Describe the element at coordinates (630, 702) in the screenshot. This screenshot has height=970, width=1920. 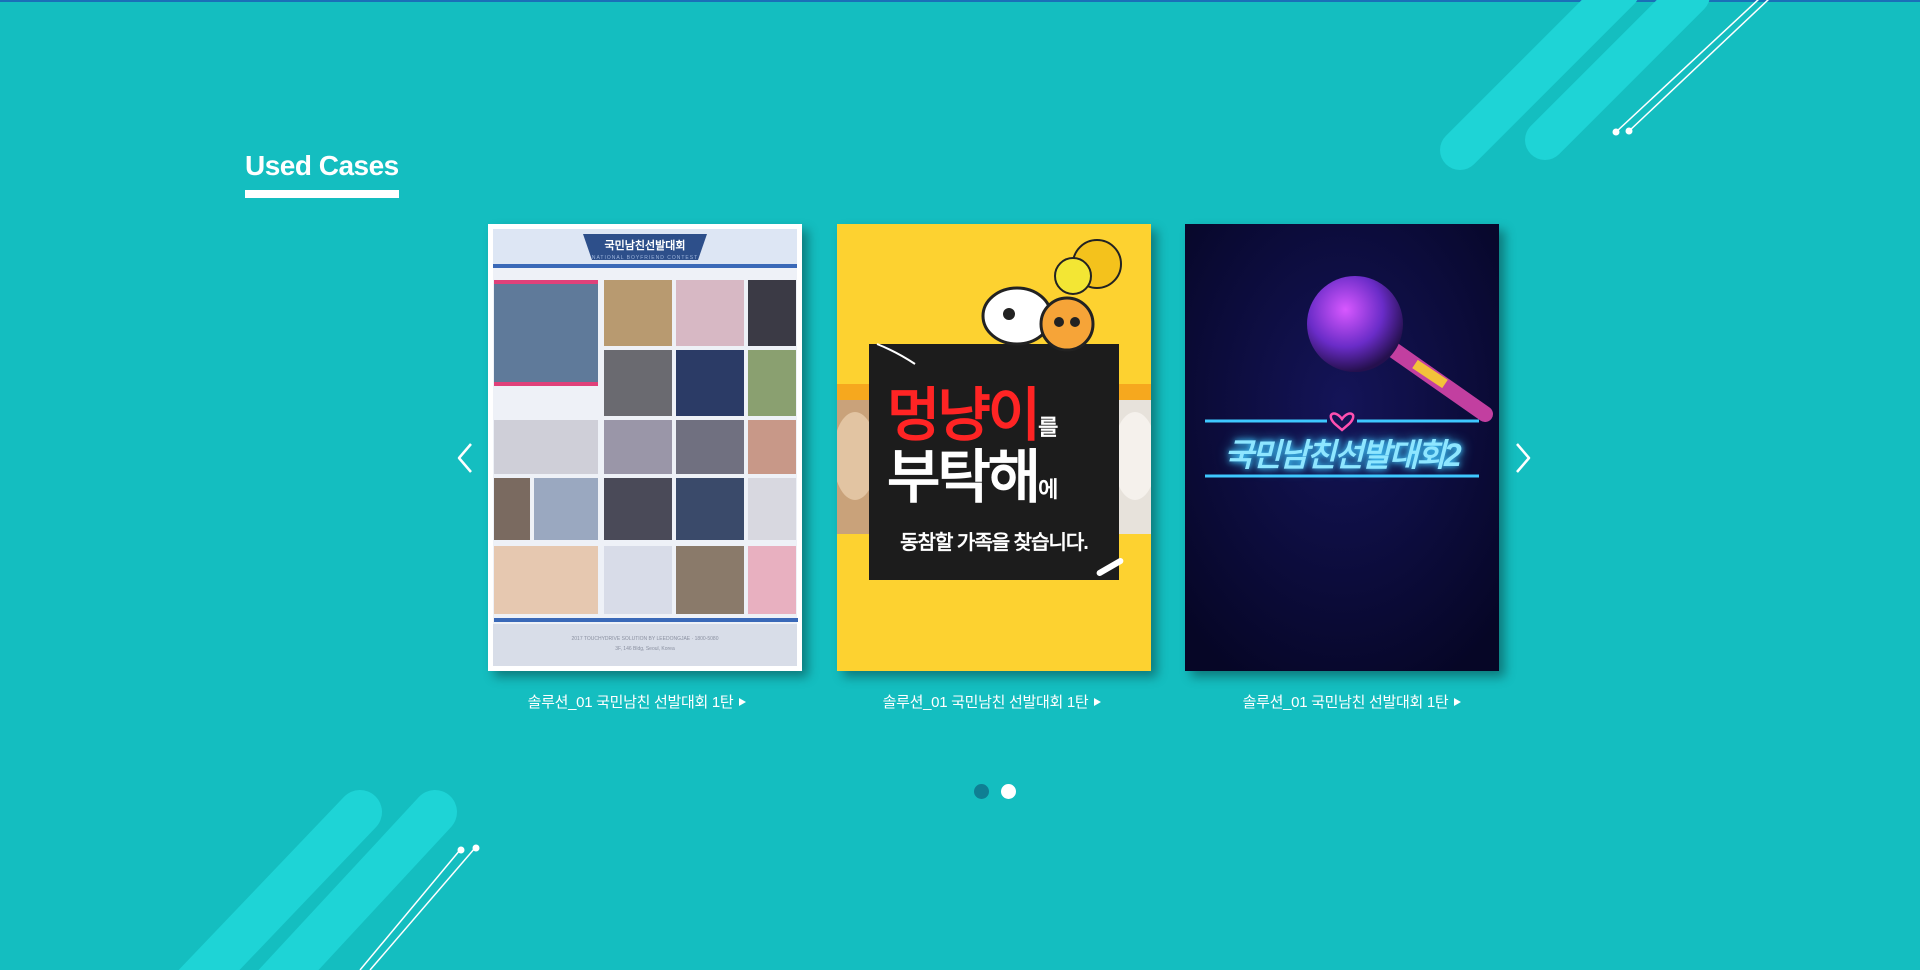
I see `case-caption-1-text: 솔루션_01 국민남친 선발대회 1탄` at that location.